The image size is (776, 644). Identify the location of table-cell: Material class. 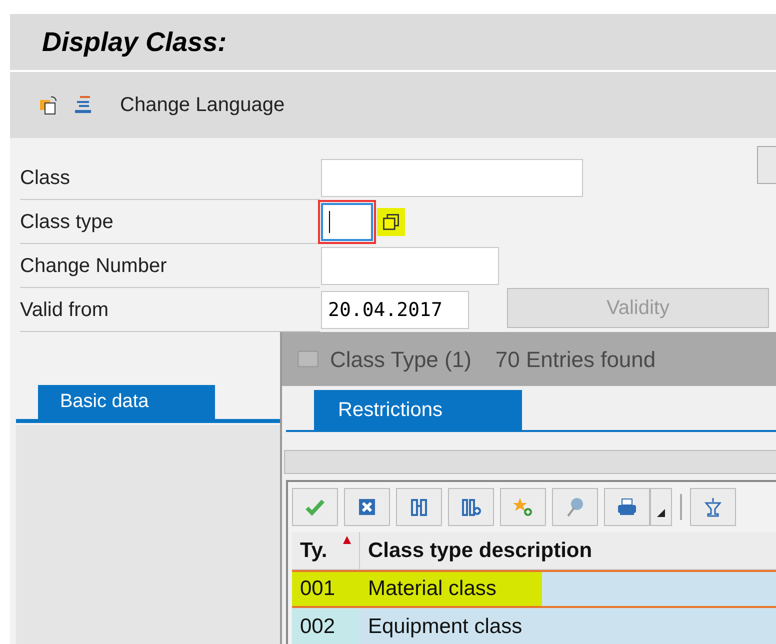
(451, 589).